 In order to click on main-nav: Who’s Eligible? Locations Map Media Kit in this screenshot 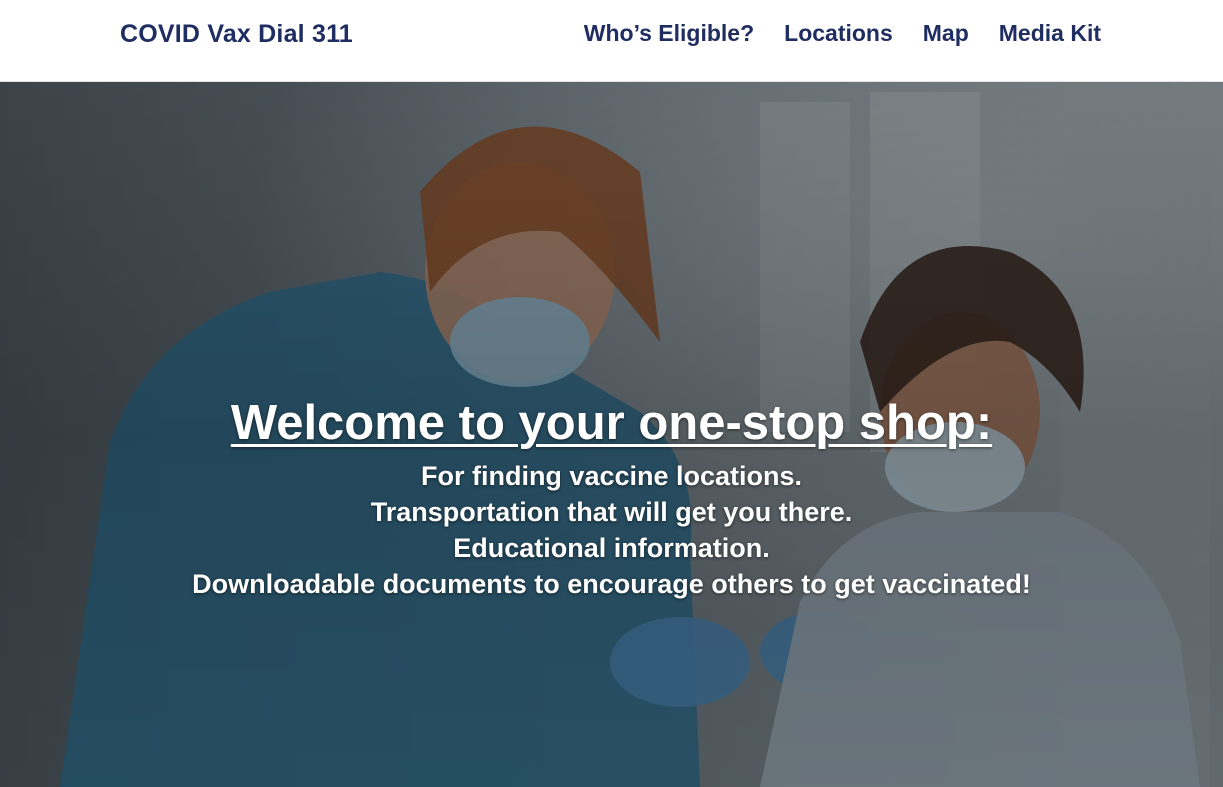, I will do `click(842, 33)`.